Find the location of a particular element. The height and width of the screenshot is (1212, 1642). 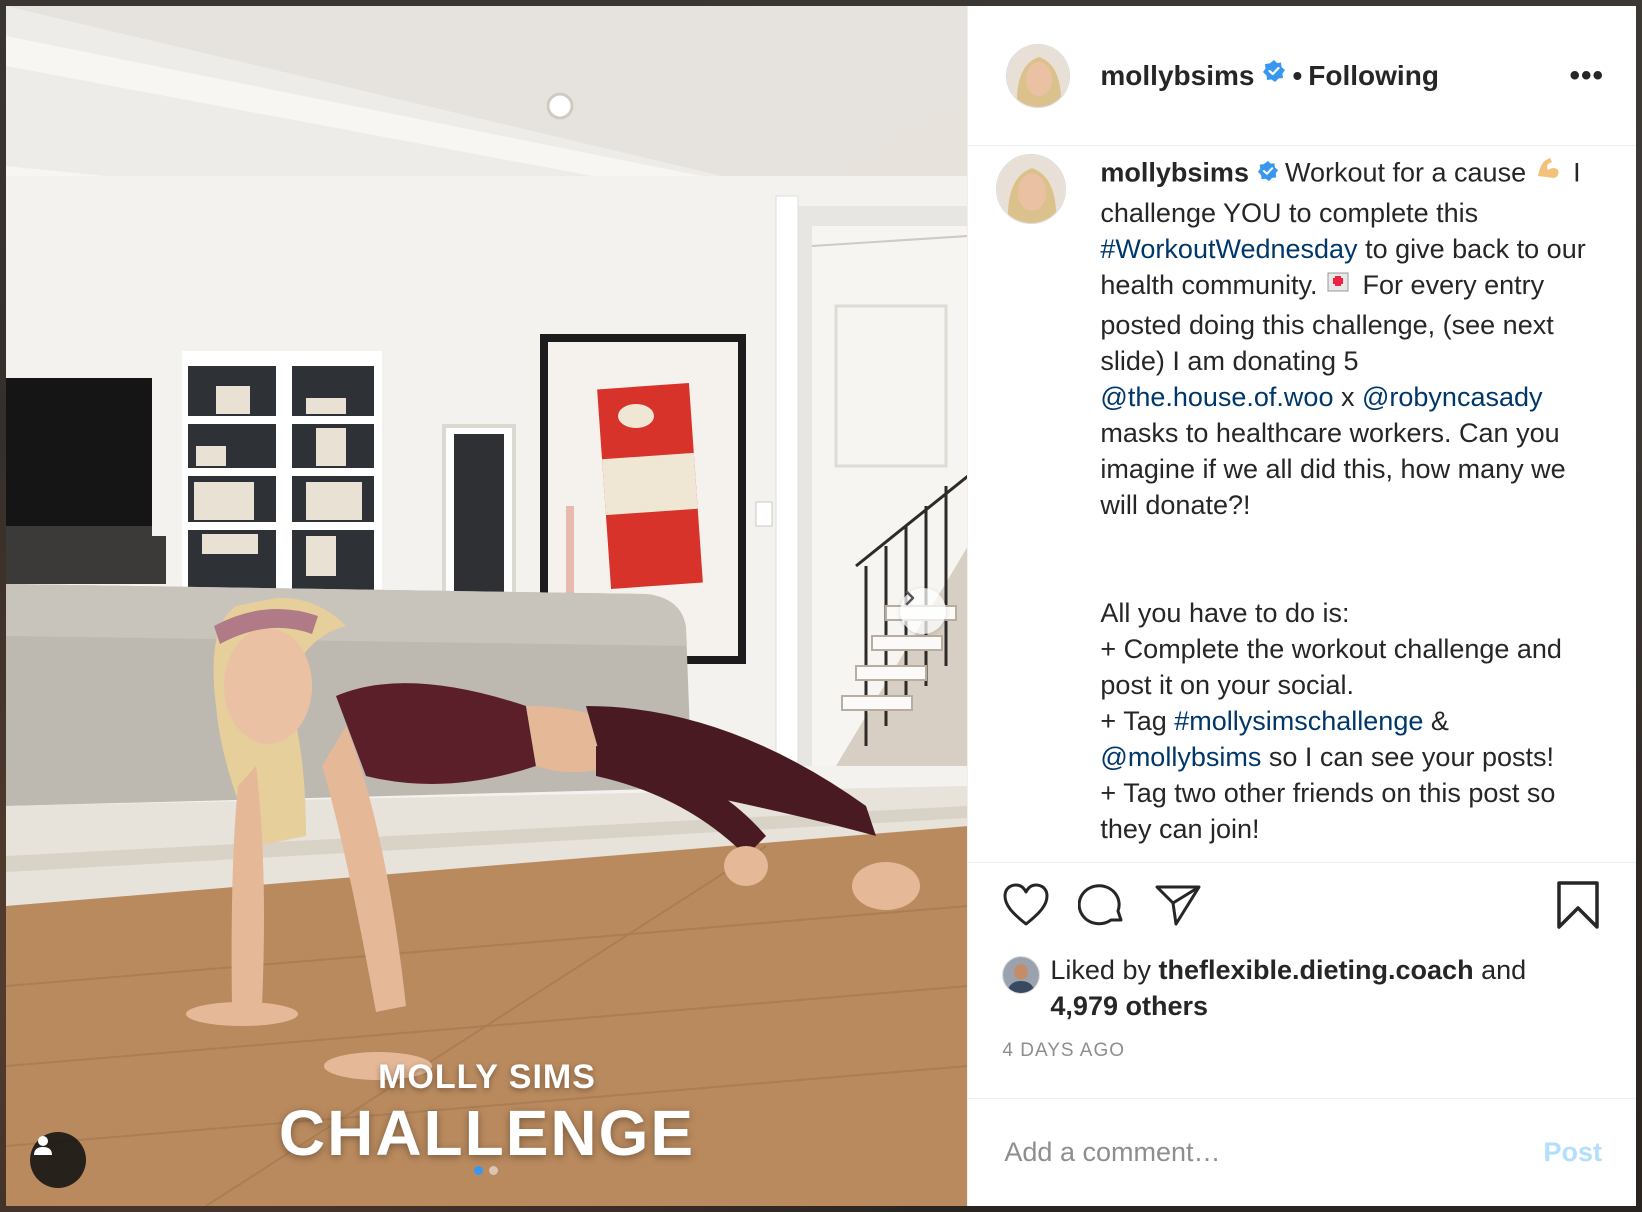

caption-line6: All you have to do is: is located at coordinates (1225, 613).